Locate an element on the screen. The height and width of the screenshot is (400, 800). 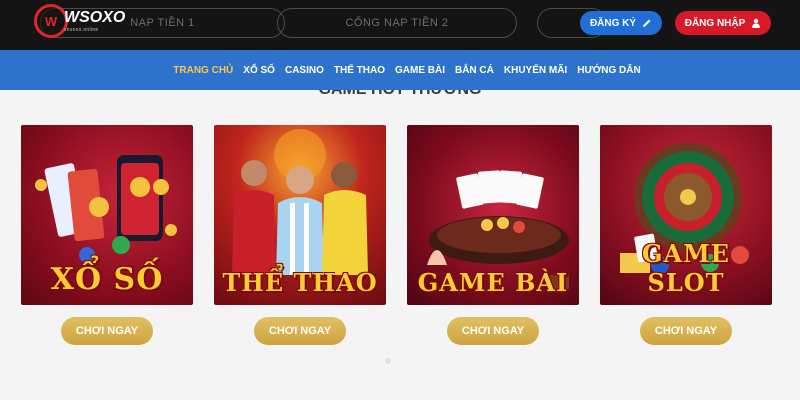
card-title: GAME BÀI is located at coordinates (493, 282).